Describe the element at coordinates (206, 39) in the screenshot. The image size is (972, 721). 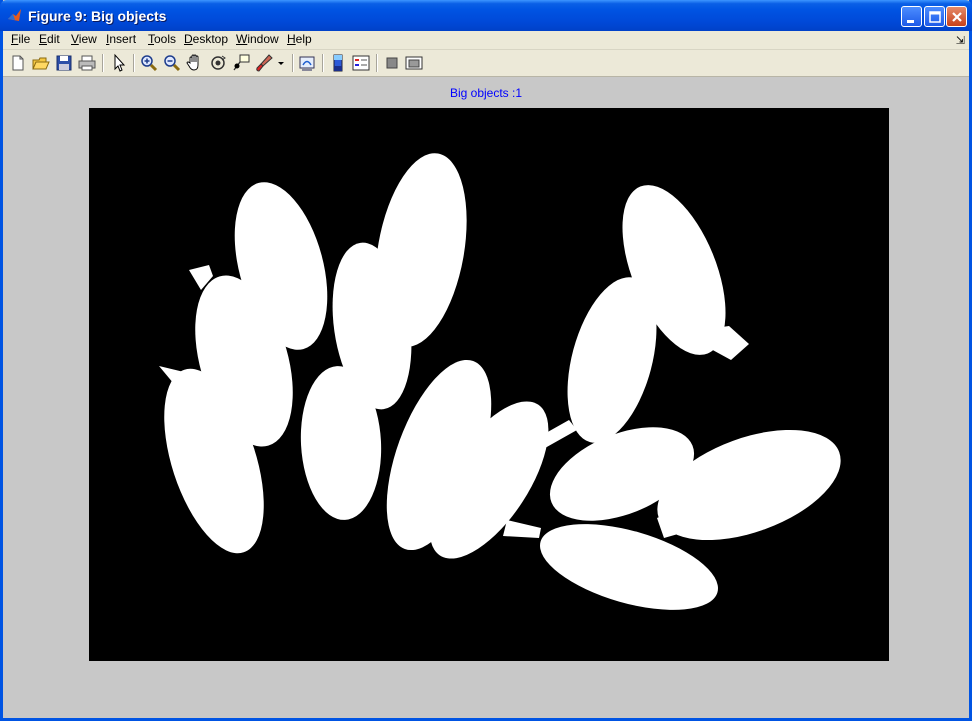
I see `menu-desktop: Desktop` at that location.